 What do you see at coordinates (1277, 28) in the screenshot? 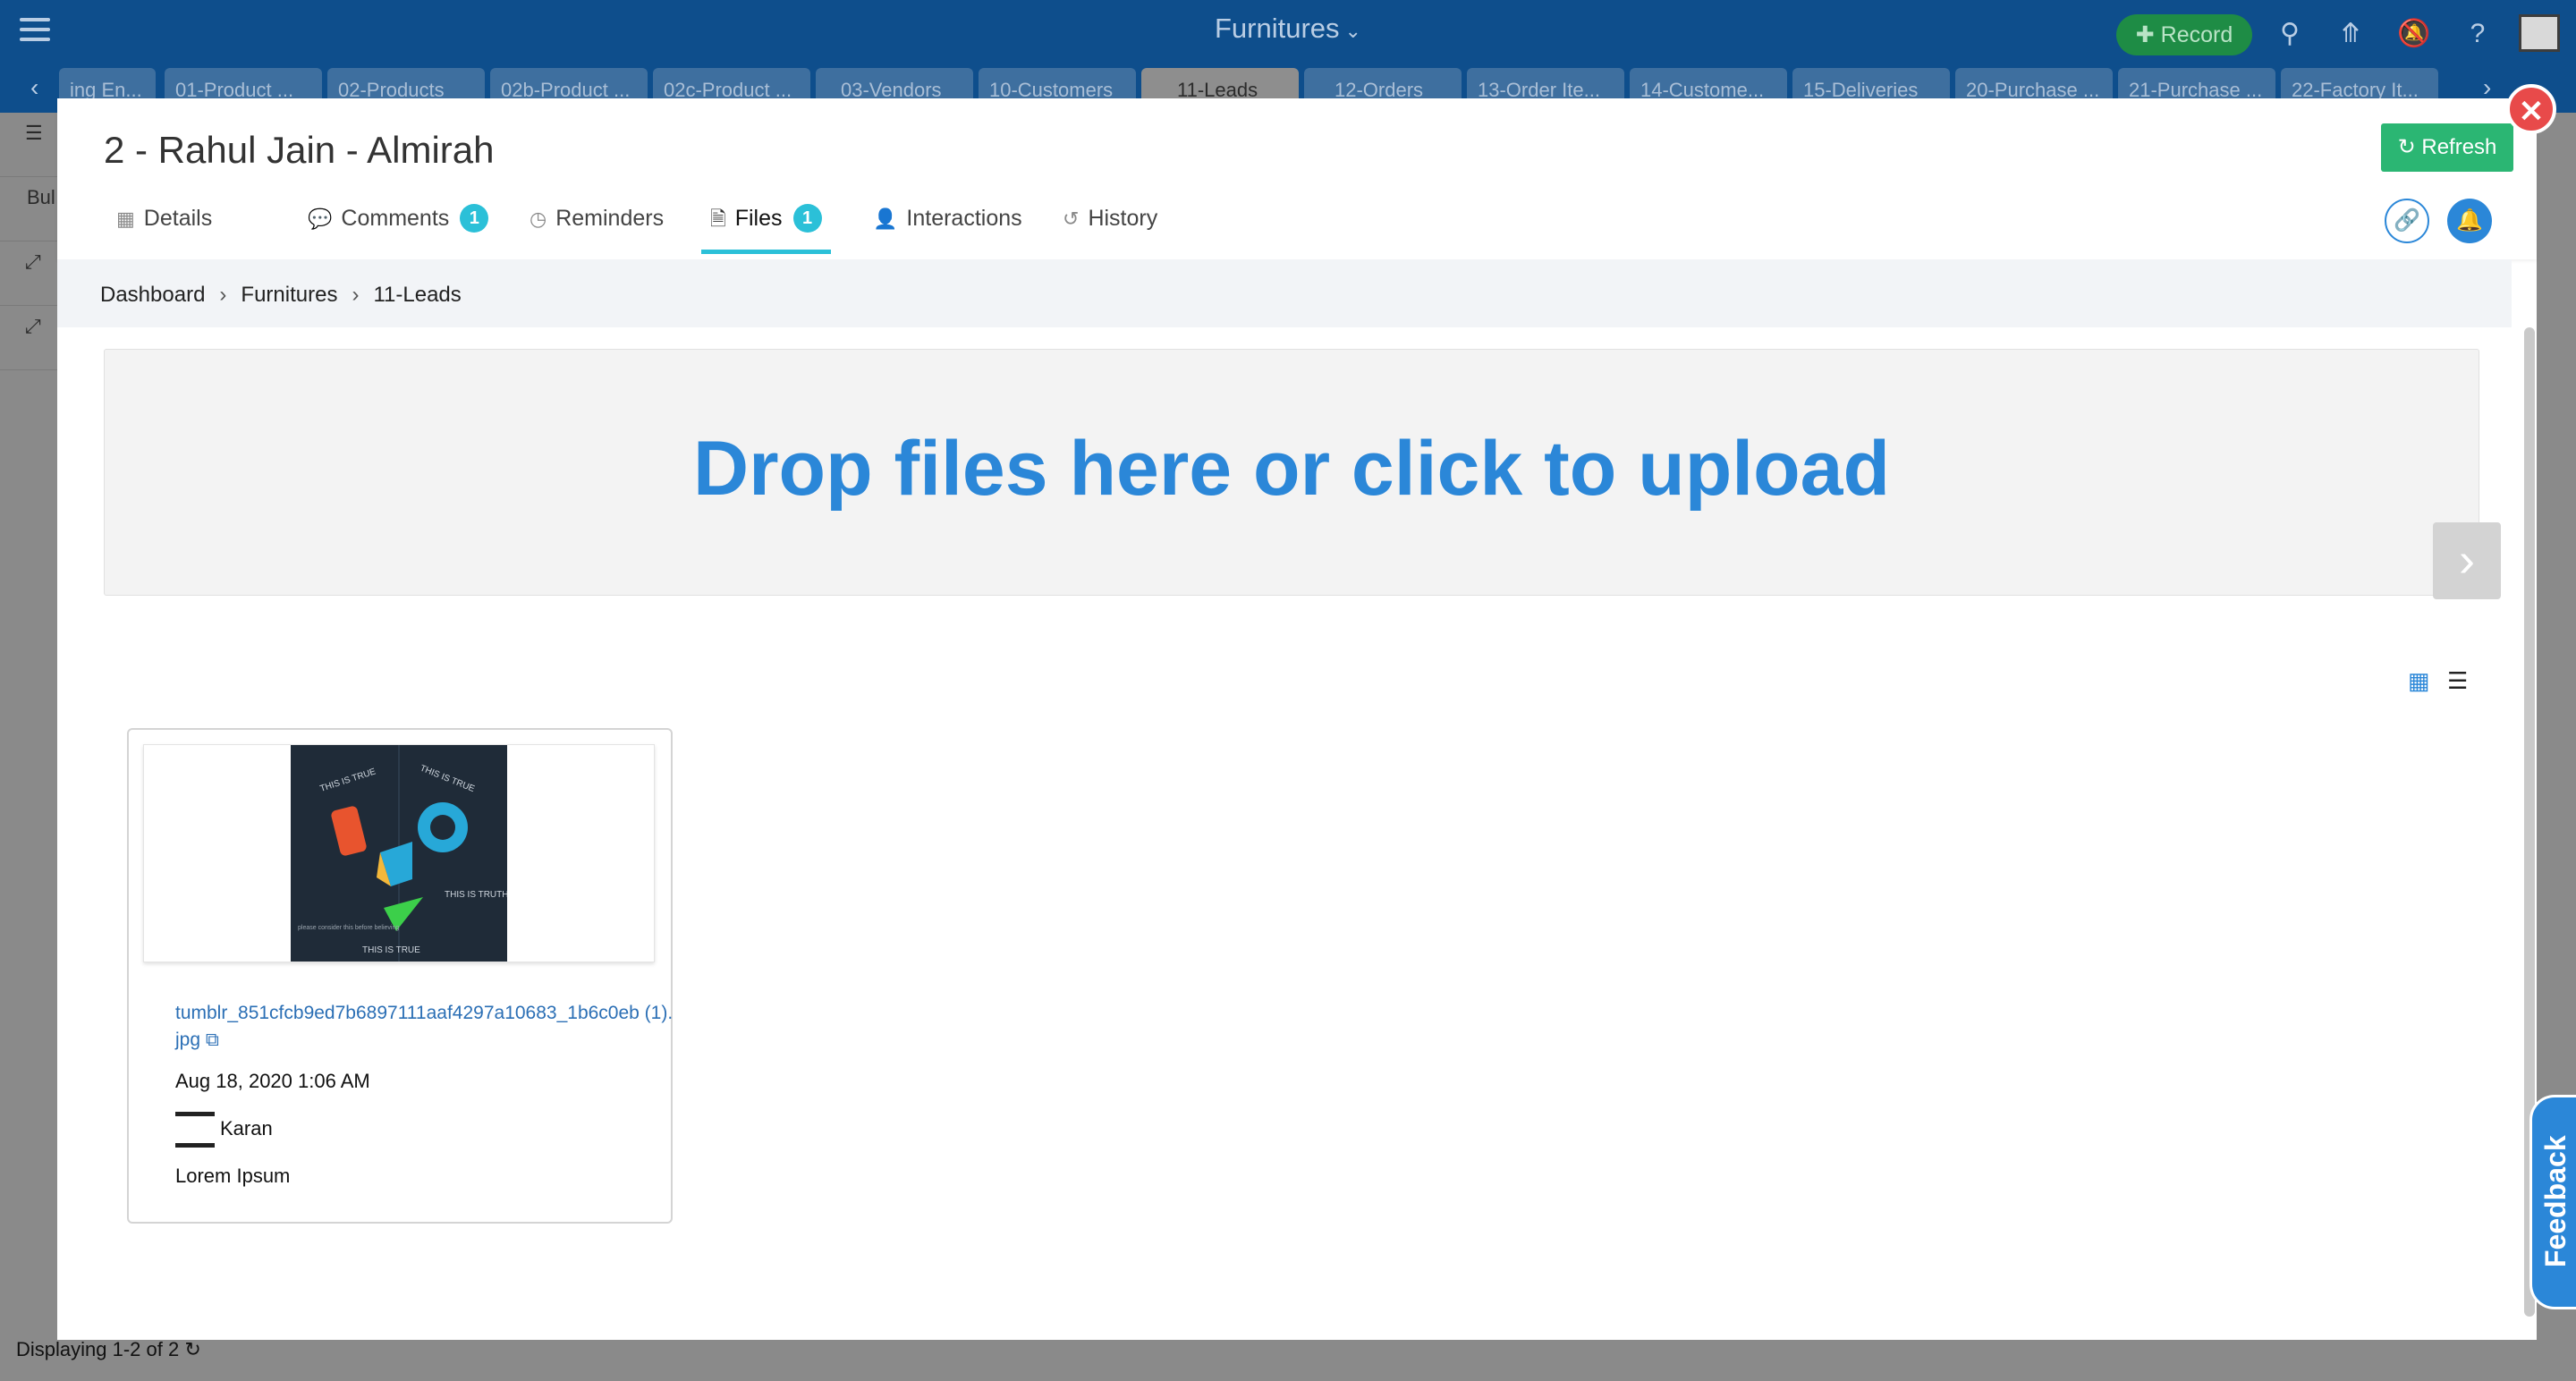
I see `app-title-text: Furnitures` at bounding box center [1277, 28].